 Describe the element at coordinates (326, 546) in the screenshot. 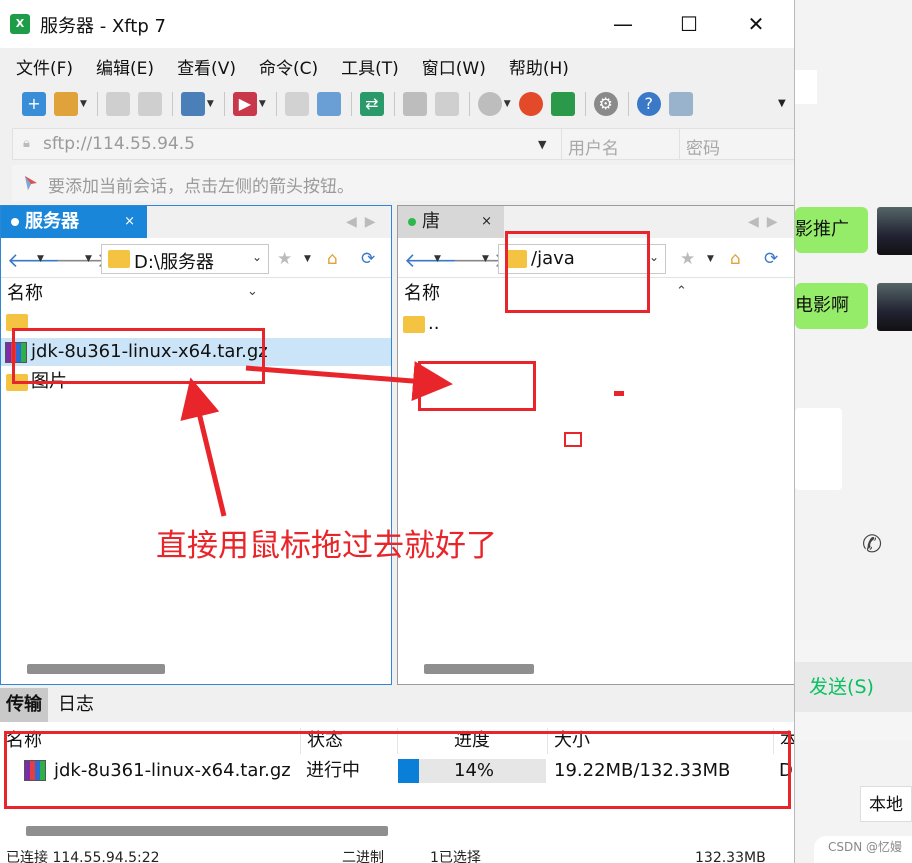

I see `annotation-text: 直接用鼠标拖过去就好了` at that location.